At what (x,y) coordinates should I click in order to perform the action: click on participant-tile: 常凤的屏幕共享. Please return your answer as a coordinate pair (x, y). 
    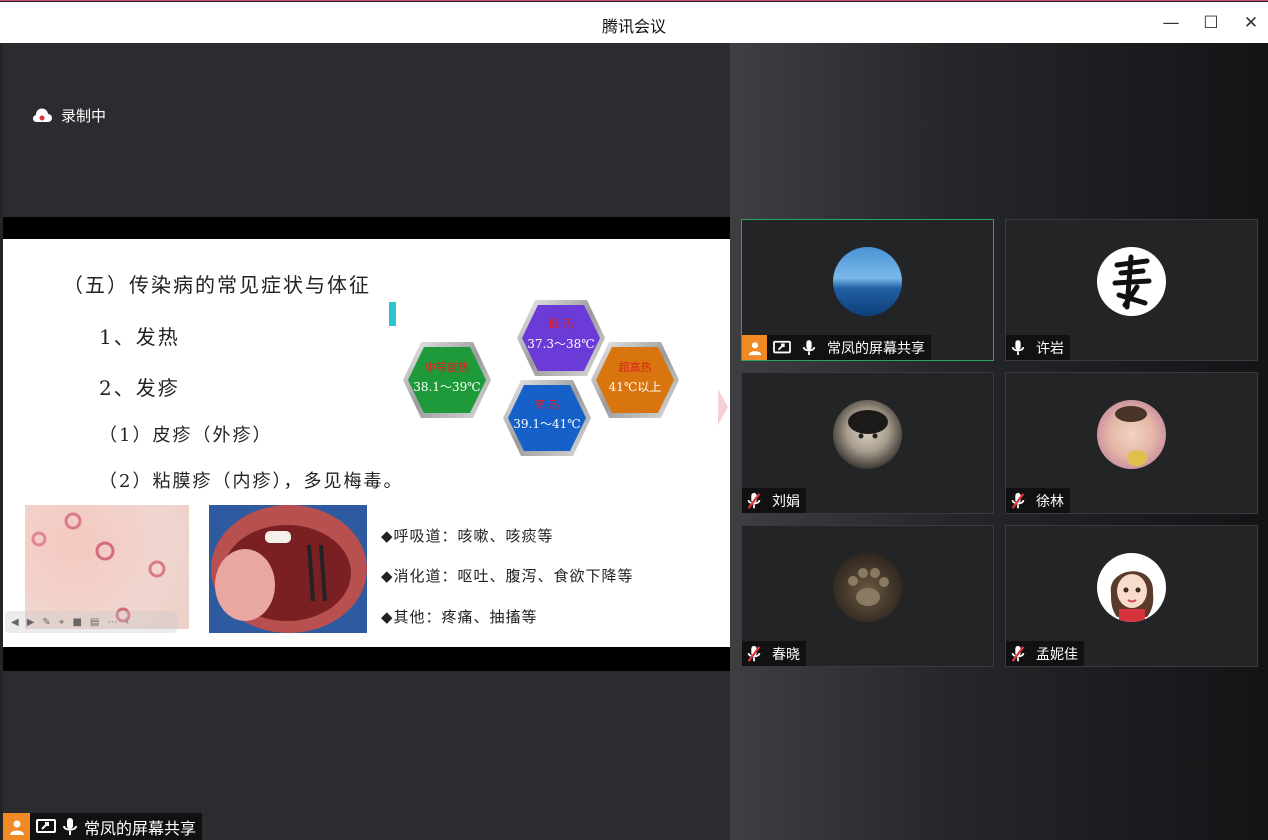
    Looking at the image, I should click on (867, 290).